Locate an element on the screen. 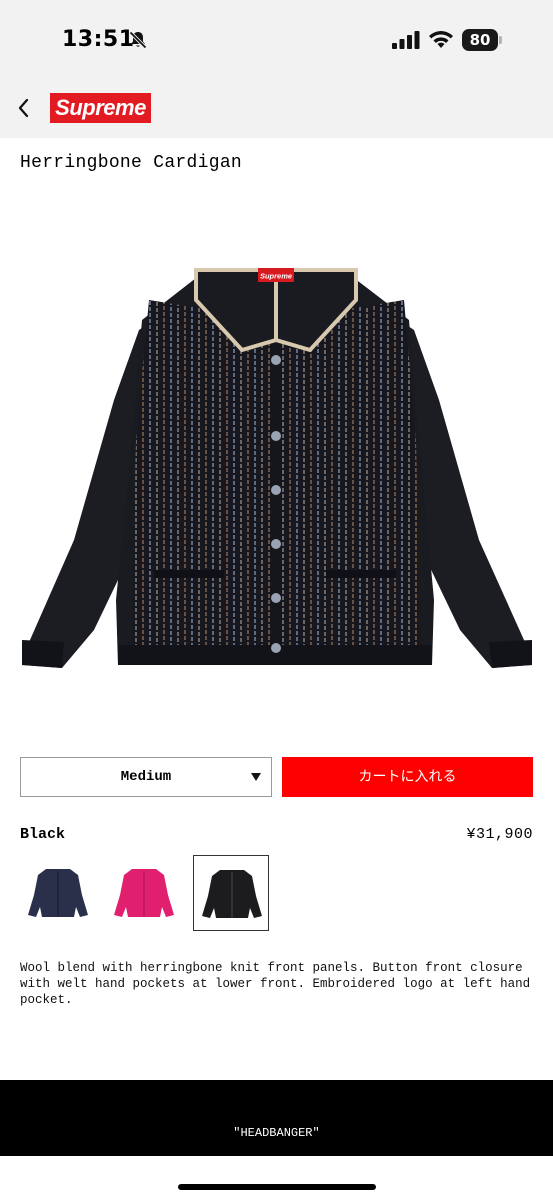  cellular-signal-icon is located at coordinates (406, 40).